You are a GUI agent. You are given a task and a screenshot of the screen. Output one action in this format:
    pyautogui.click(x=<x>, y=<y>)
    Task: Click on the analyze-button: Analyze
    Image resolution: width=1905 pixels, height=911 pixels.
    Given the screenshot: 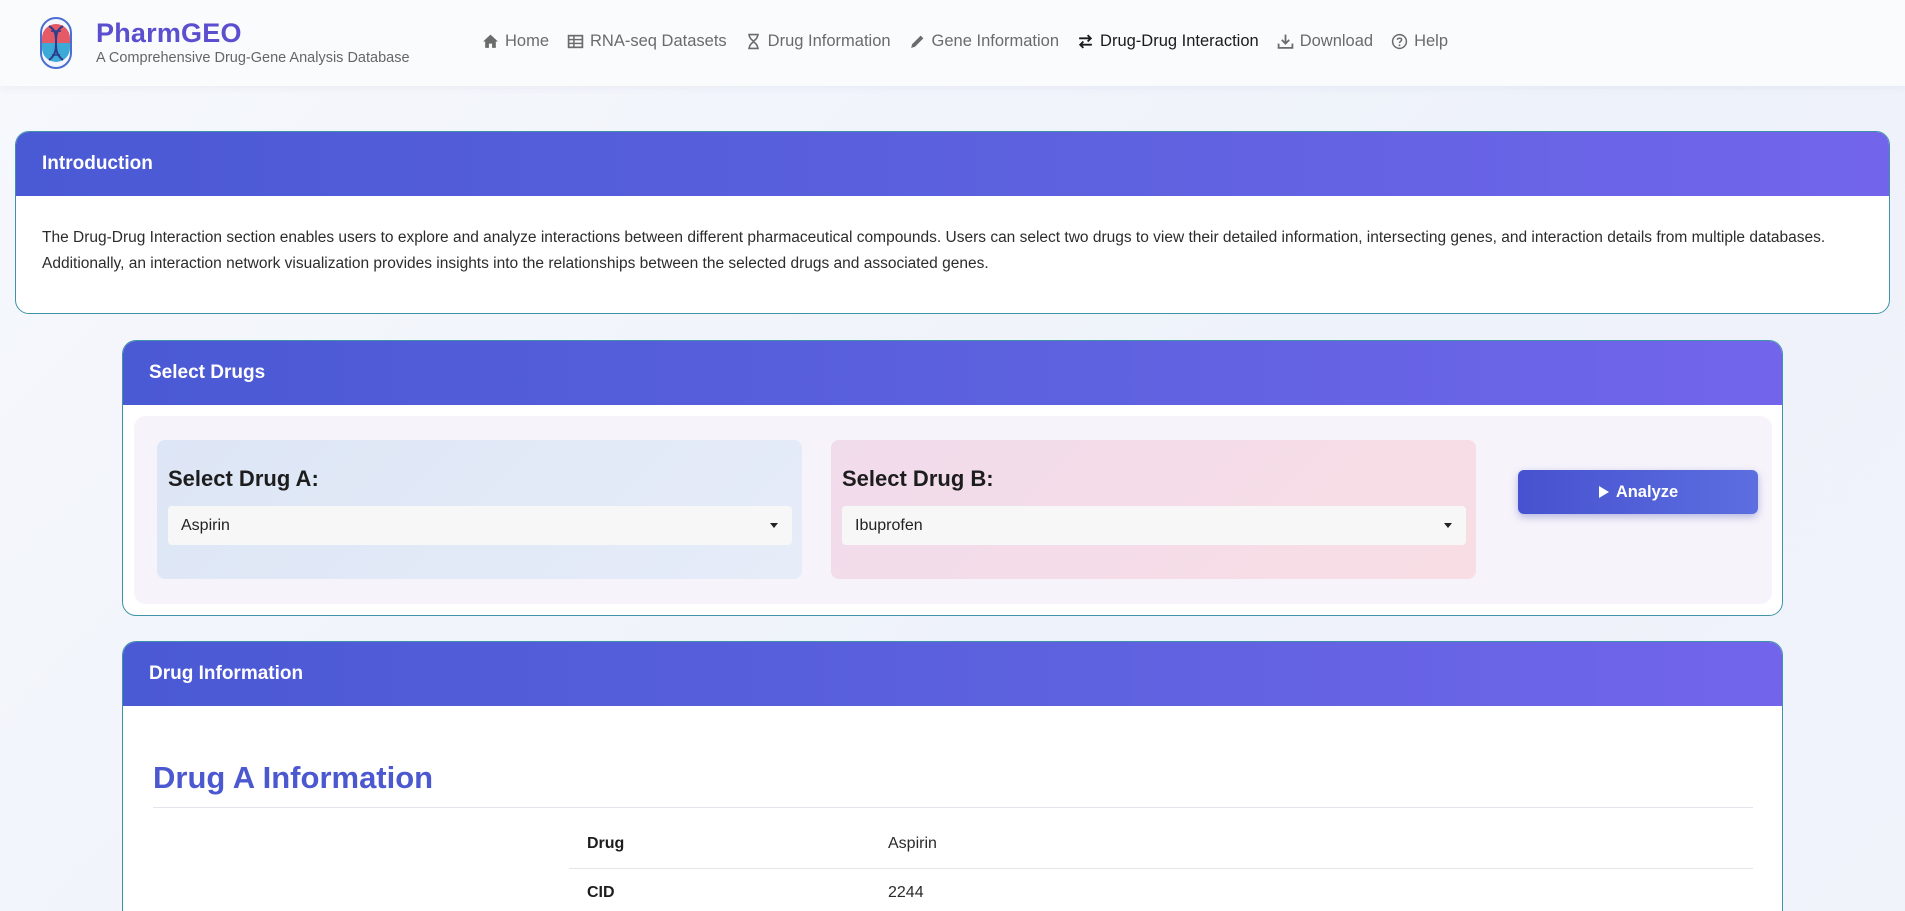 What is the action you would take?
    pyautogui.click(x=1638, y=492)
    